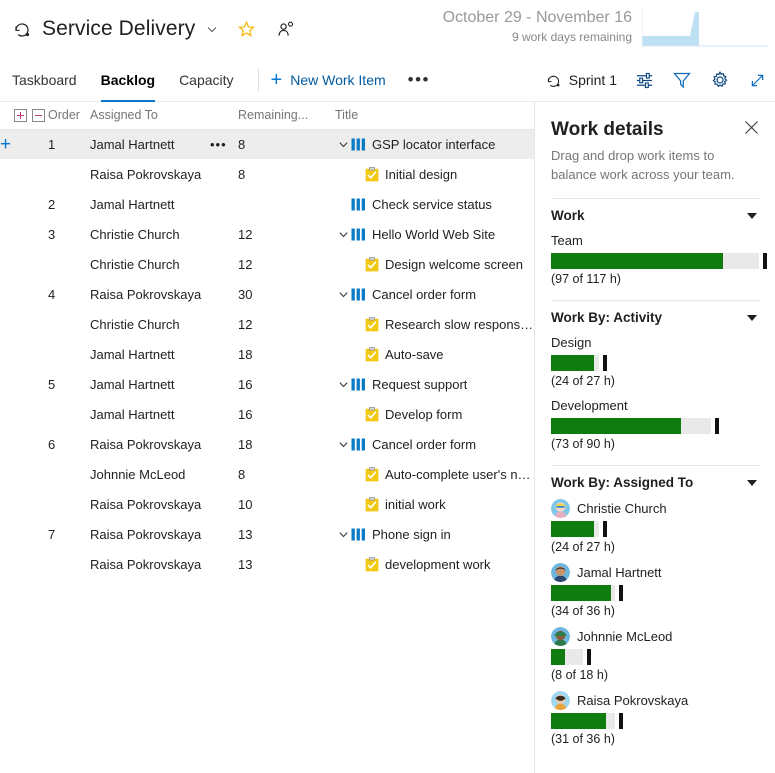  Describe the element at coordinates (419, 384) in the screenshot. I see `work-item-title: Request support` at that location.